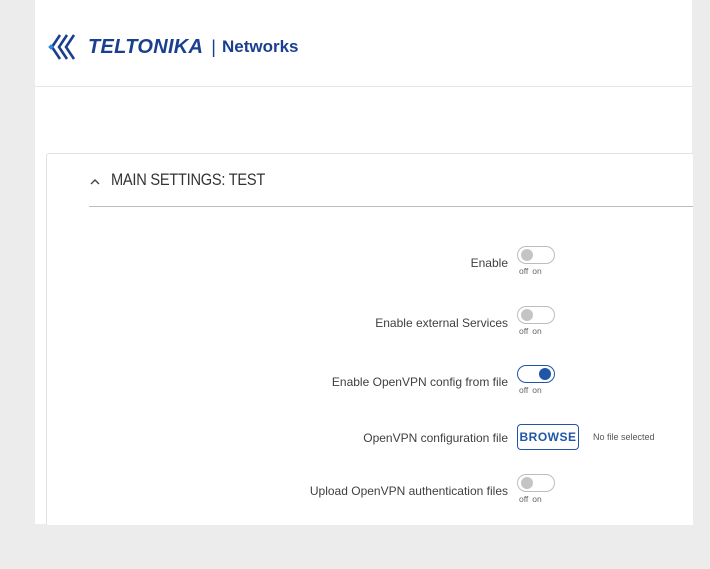 This screenshot has width=710, height=569. What do you see at coordinates (536, 374) in the screenshot?
I see `openvpn-config-from-file-toggle` at bounding box center [536, 374].